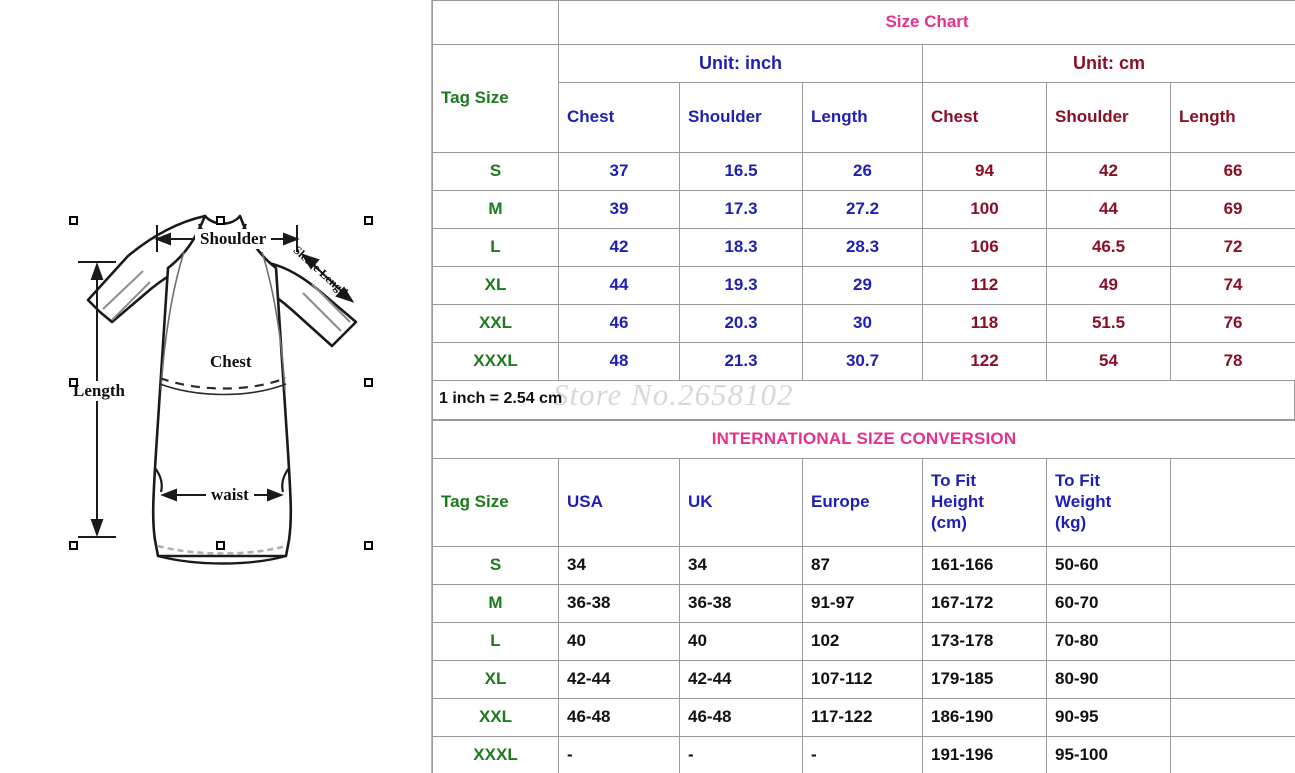 This screenshot has height=773, width=1295. Describe the element at coordinates (863, 679) in the screenshot. I see `table-row: XL 42-44 42-44 107-112 179-185 80-90` at that location.